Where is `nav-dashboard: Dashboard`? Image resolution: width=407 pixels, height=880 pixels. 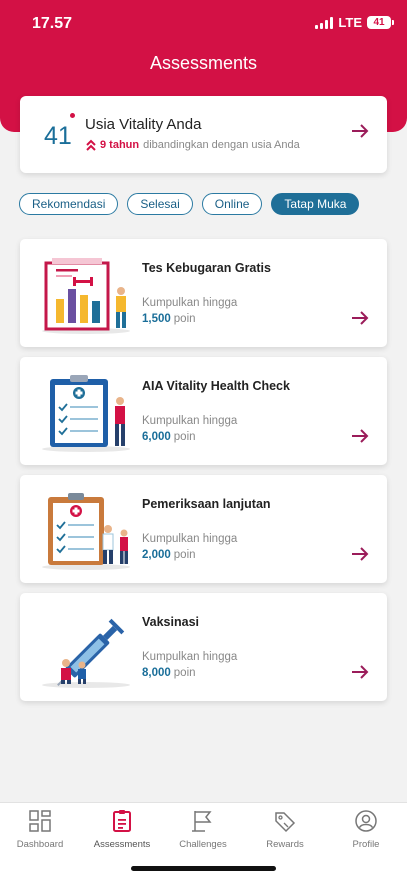
nav-dashboard: Dashboard is located at coordinates (40, 829).